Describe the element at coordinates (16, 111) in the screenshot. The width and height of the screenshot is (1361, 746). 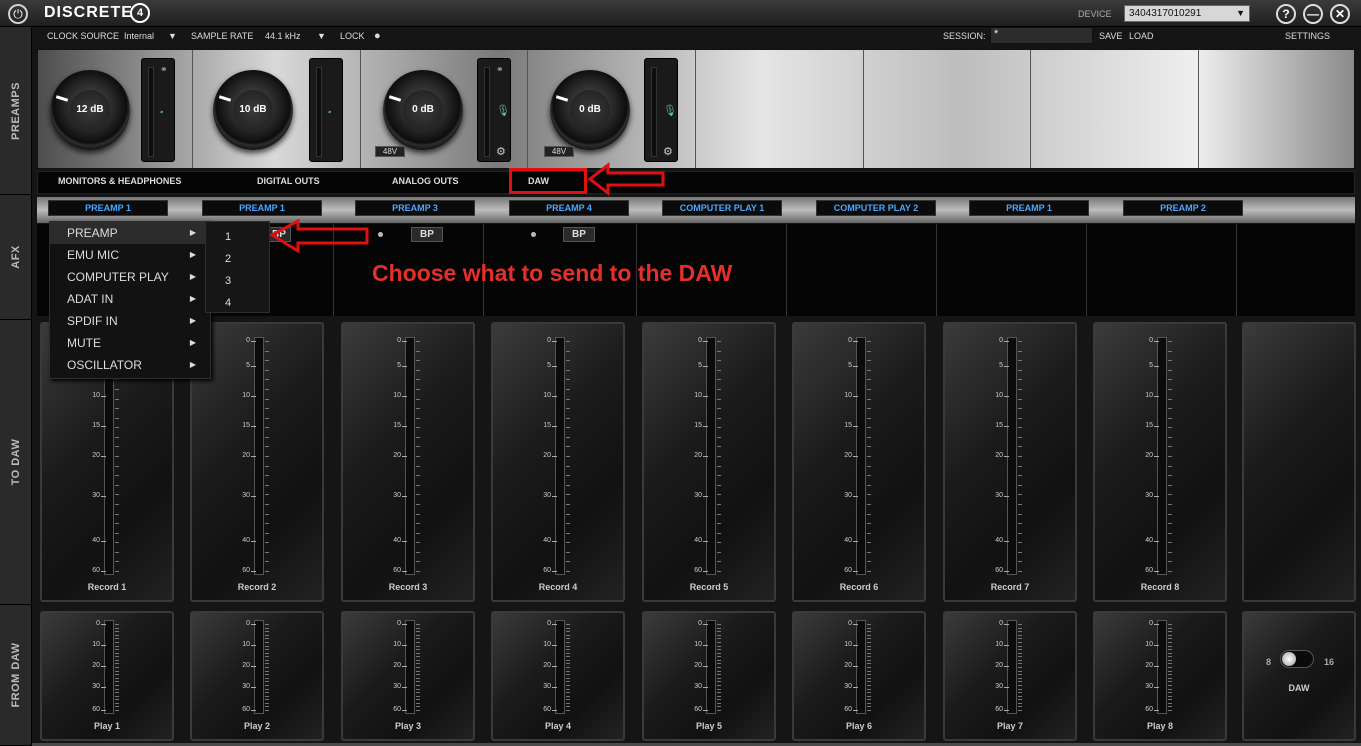
I see `side-tab-preamps: PREAMPS` at that location.